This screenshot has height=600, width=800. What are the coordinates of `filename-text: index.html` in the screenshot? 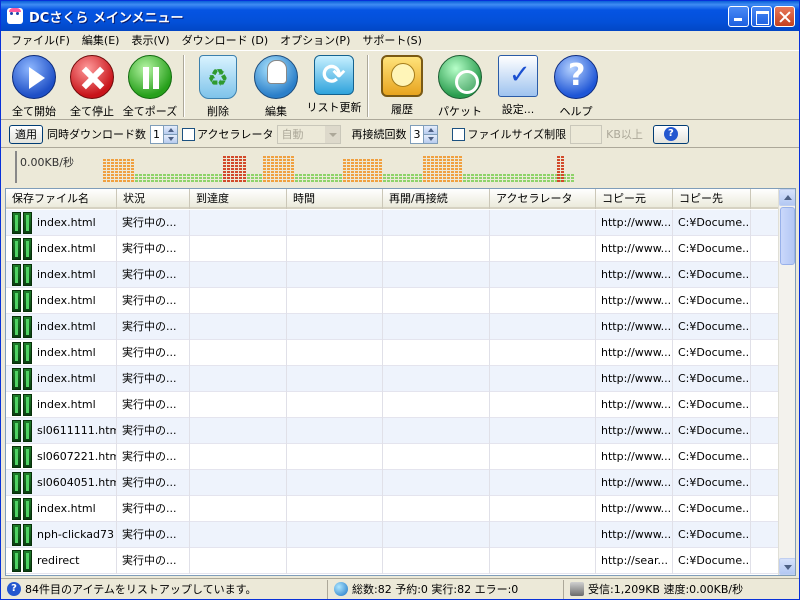 It's located at (66, 300).